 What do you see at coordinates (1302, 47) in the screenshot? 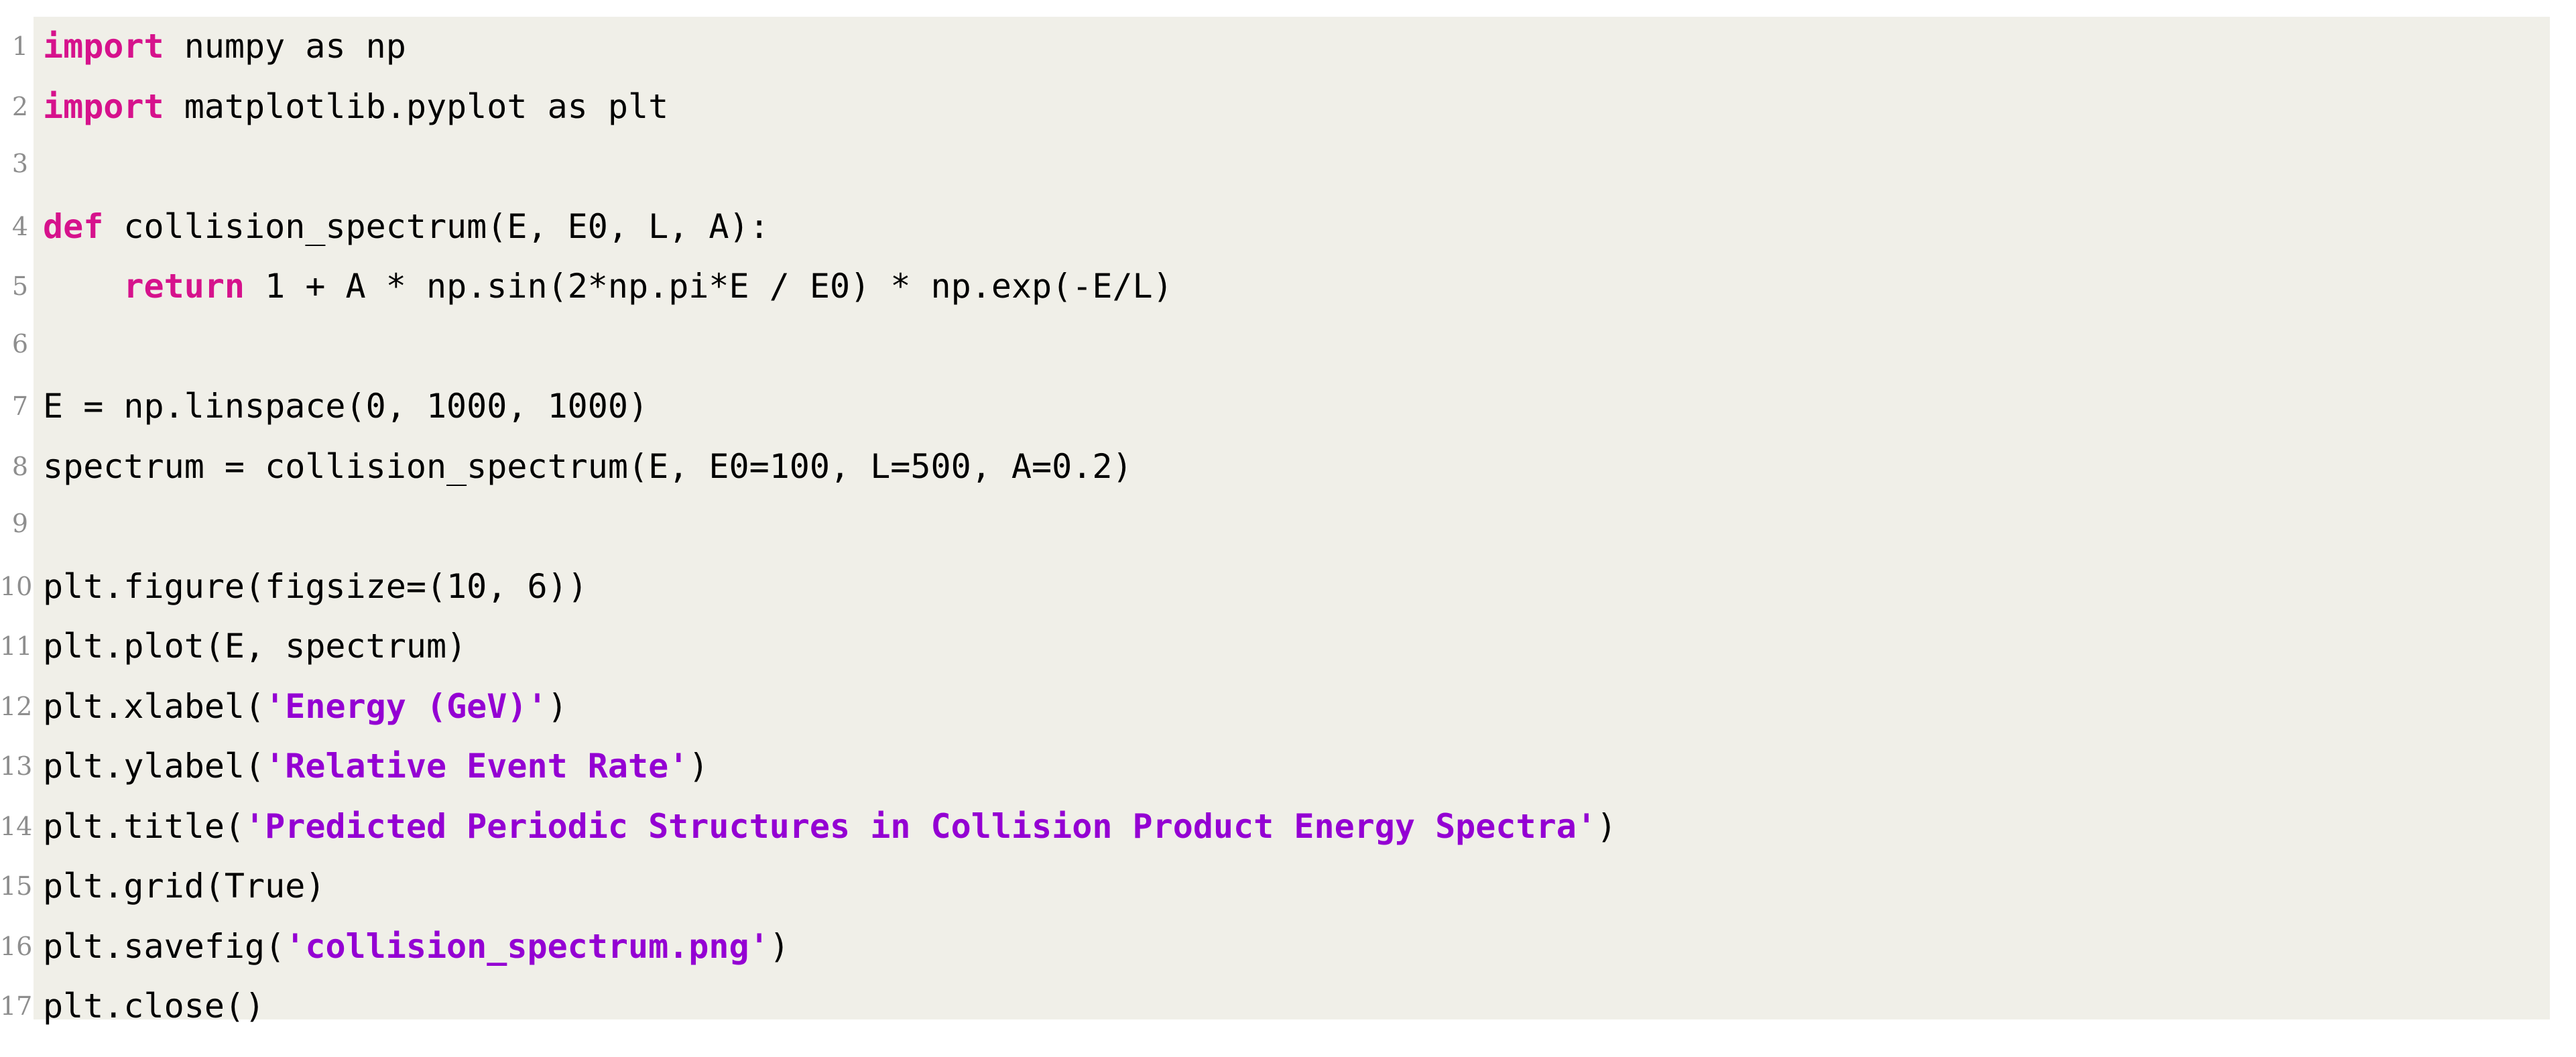
I see `code-line-text: import numpy as np` at bounding box center [1302, 47].